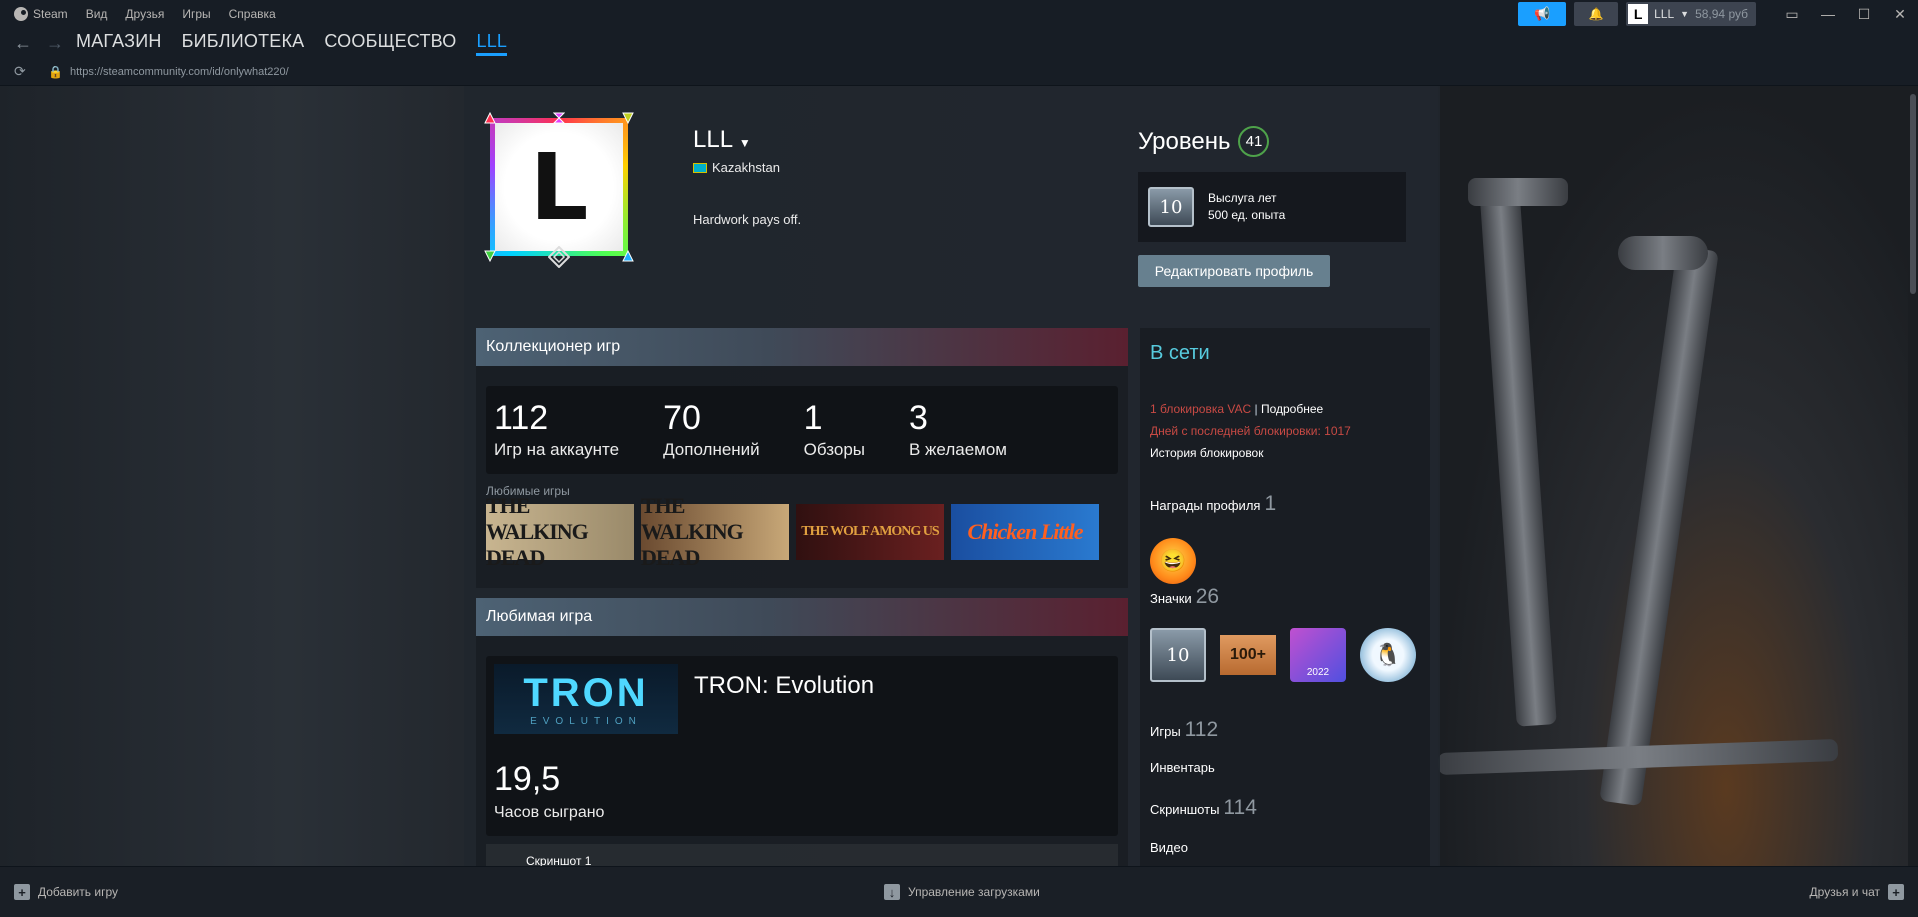 The height and width of the screenshot is (917, 1918). What do you see at coordinates (1388, 655) in the screenshot?
I see `penguin-badge-icon: 🐧` at bounding box center [1388, 655].